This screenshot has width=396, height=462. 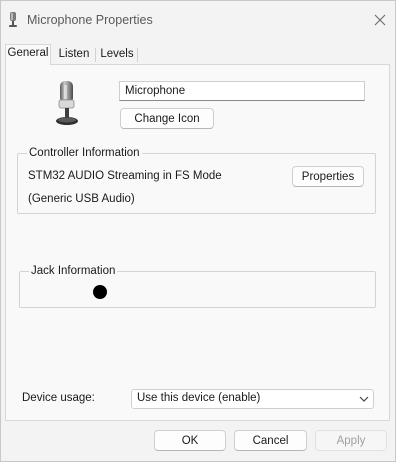 I want to click on ok-button: OK, so click(x=190, y=440).